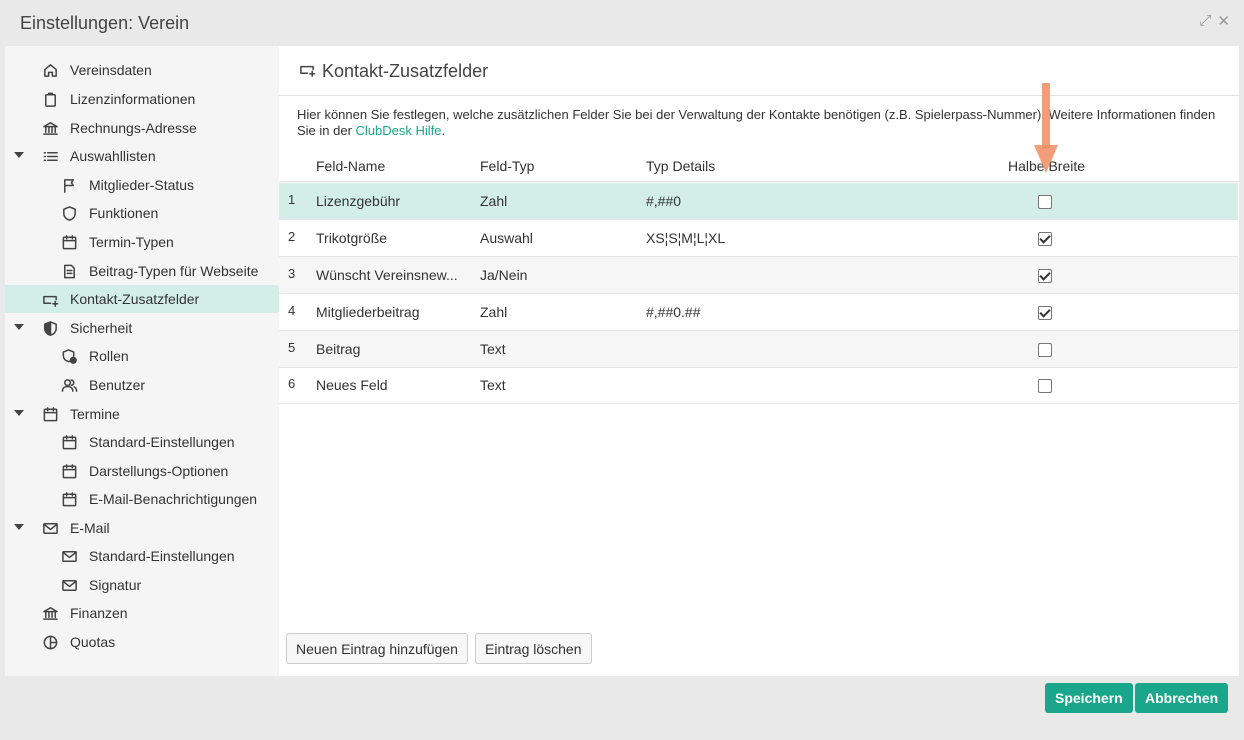 The height and width of the screenshot is (740, 1244). Describe the element at coordinates (50, 613) in the screenshot. I see `bank-icon` at that location.